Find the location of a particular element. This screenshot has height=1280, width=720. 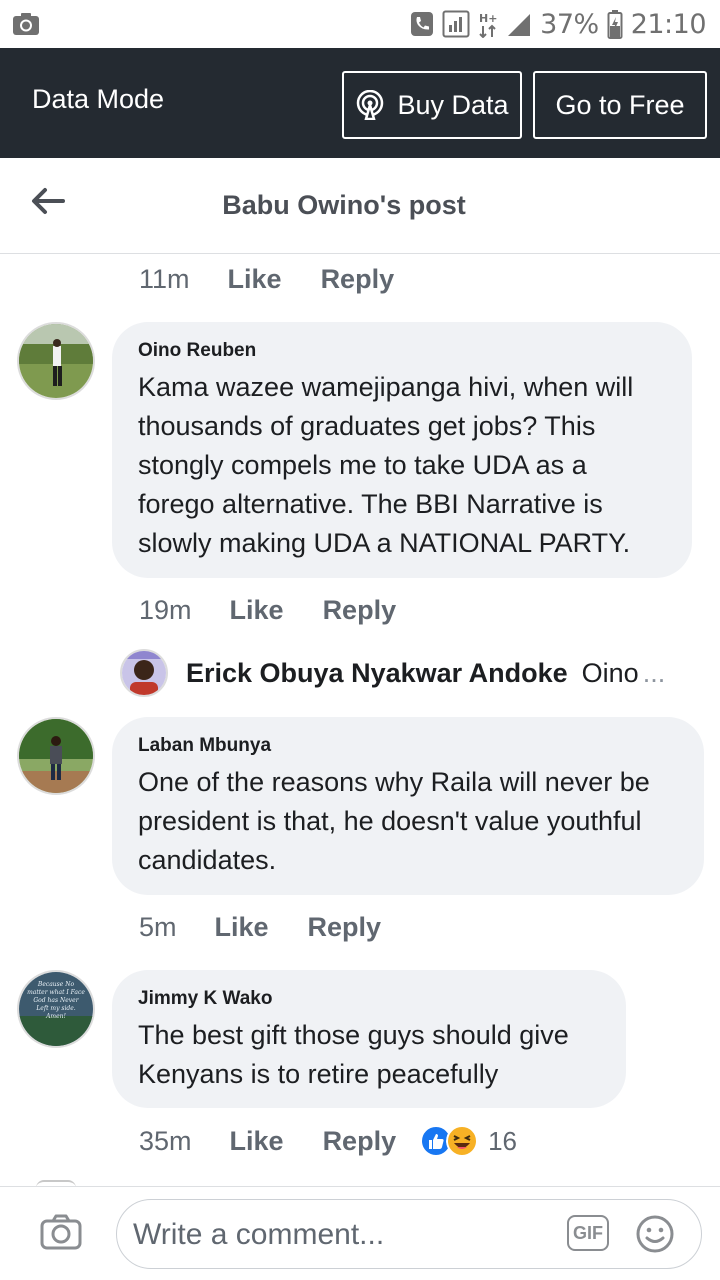

camera-icon is located at coordinates (61, 1232).